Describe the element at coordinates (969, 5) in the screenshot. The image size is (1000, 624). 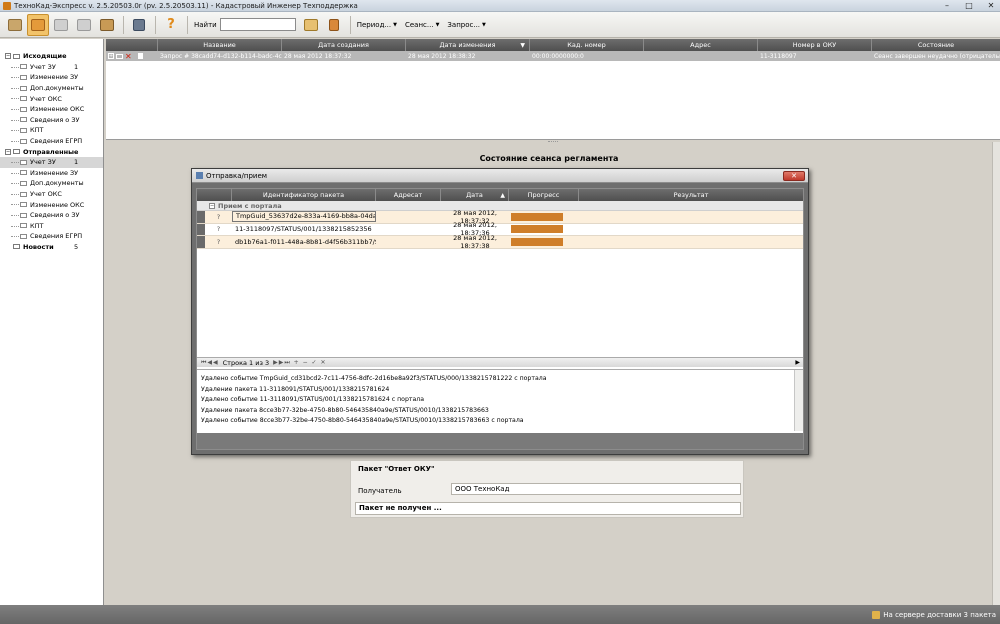
I see `maximize-button: □` at that location.